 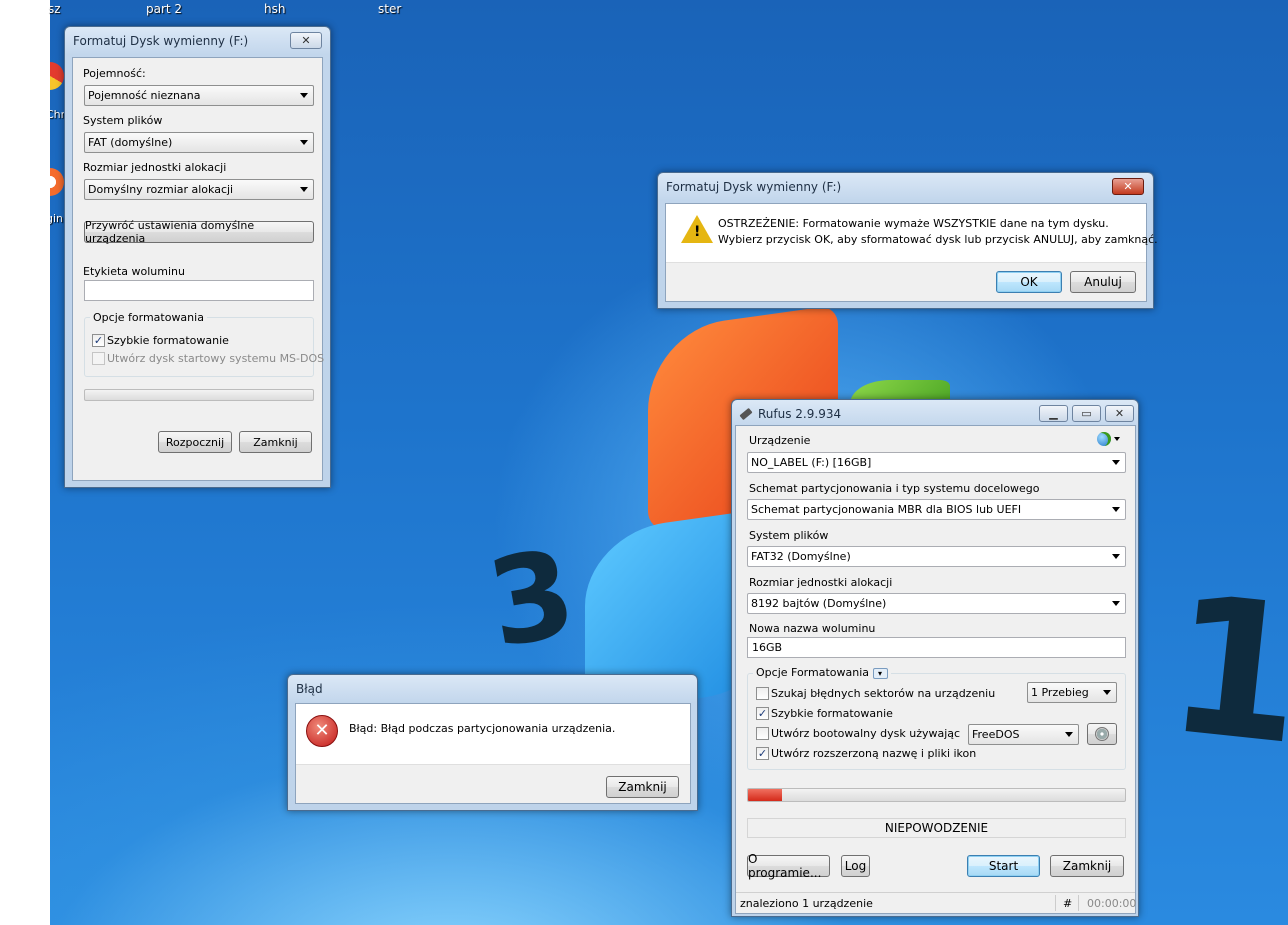 I want to click on restore-defaults-button: Przywróć ustawienia domyślne urządzenia, so click(x=199, y=232).